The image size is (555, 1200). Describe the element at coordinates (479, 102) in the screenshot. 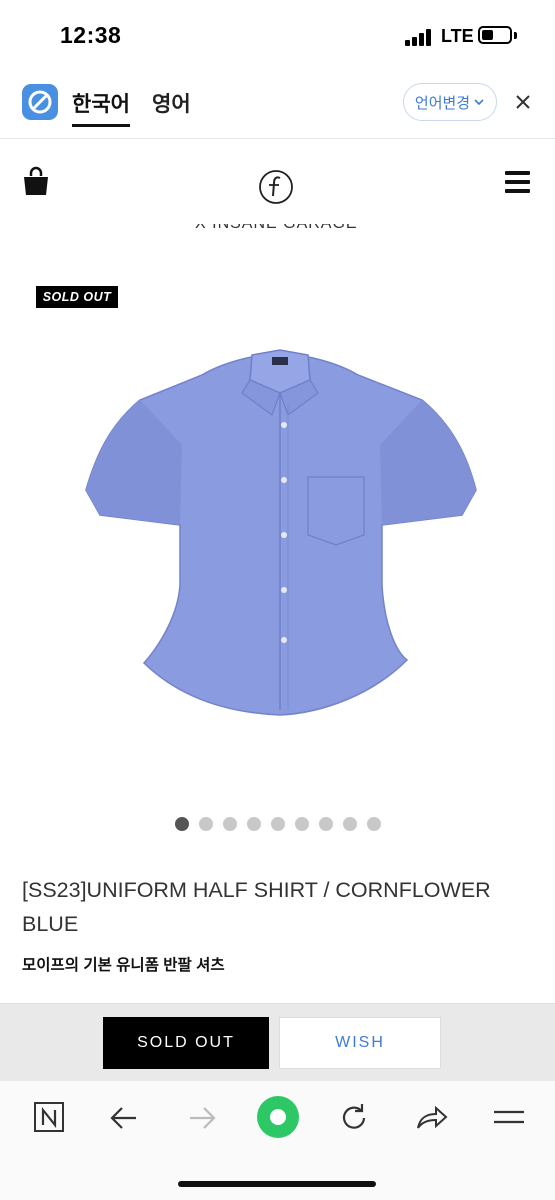

I see `chevron-down-icon` at that location.